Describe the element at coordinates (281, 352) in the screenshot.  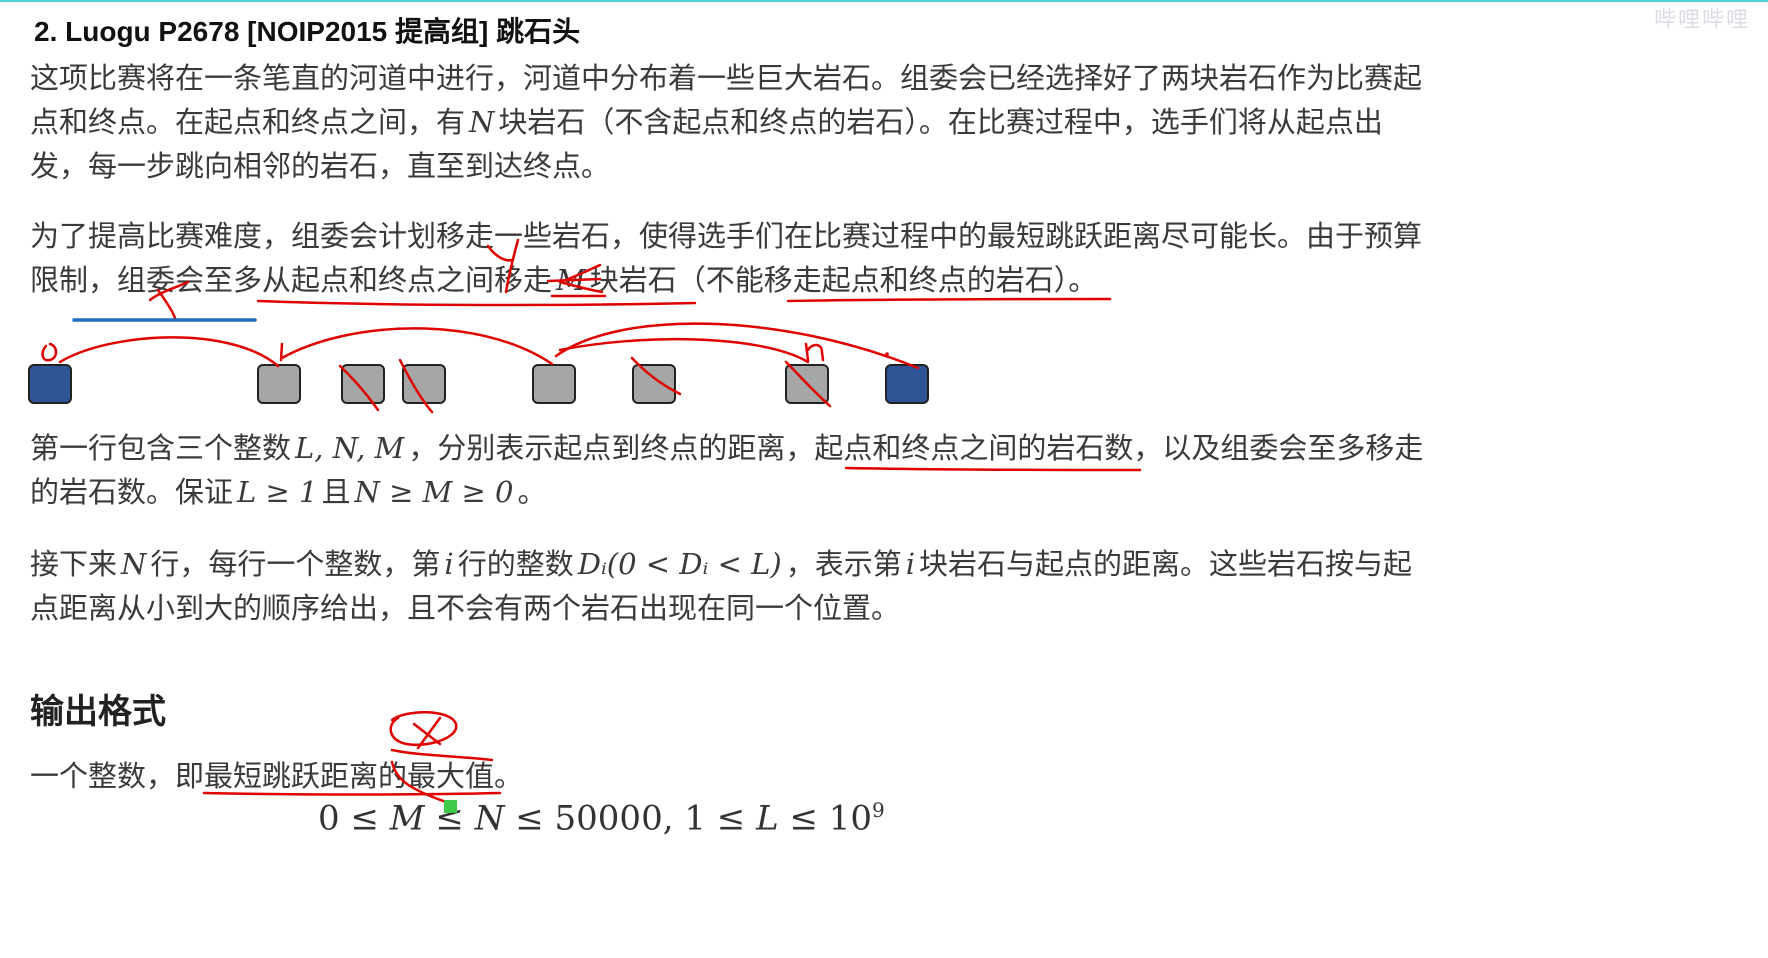
I see `label-one` at that location.